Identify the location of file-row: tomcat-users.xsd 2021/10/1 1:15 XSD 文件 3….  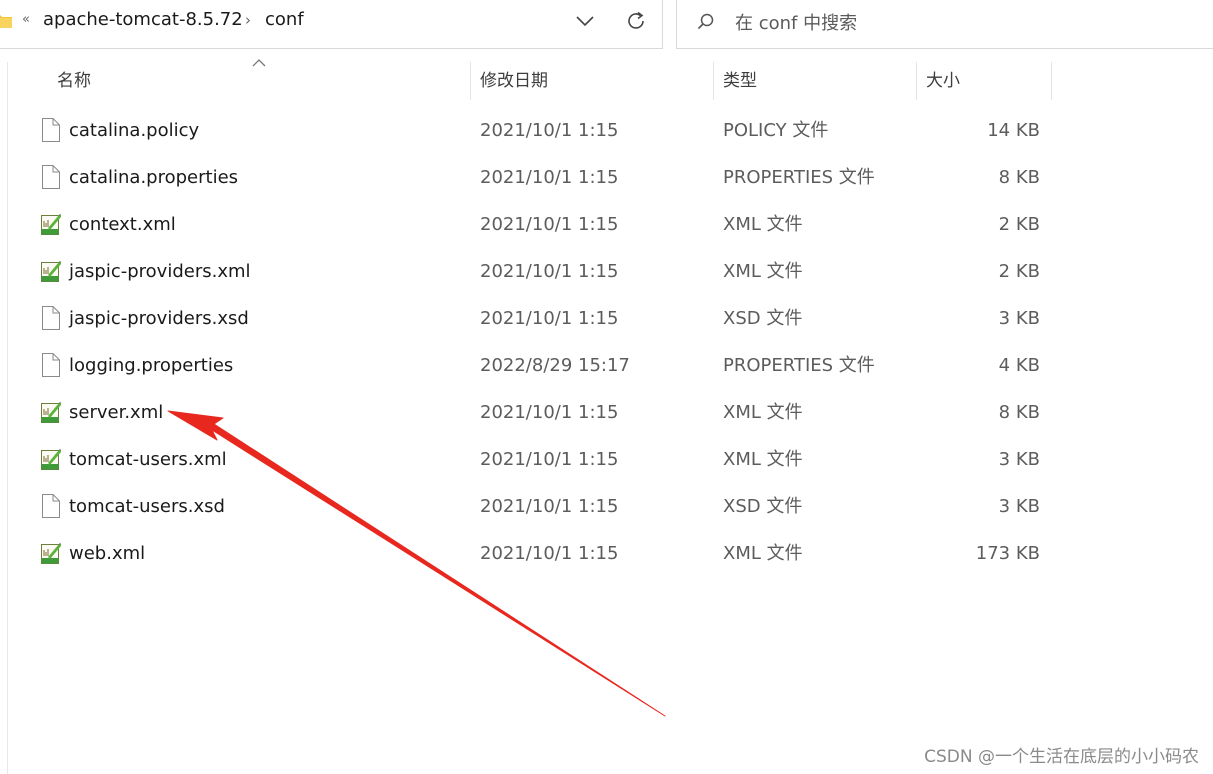
(540, 507).